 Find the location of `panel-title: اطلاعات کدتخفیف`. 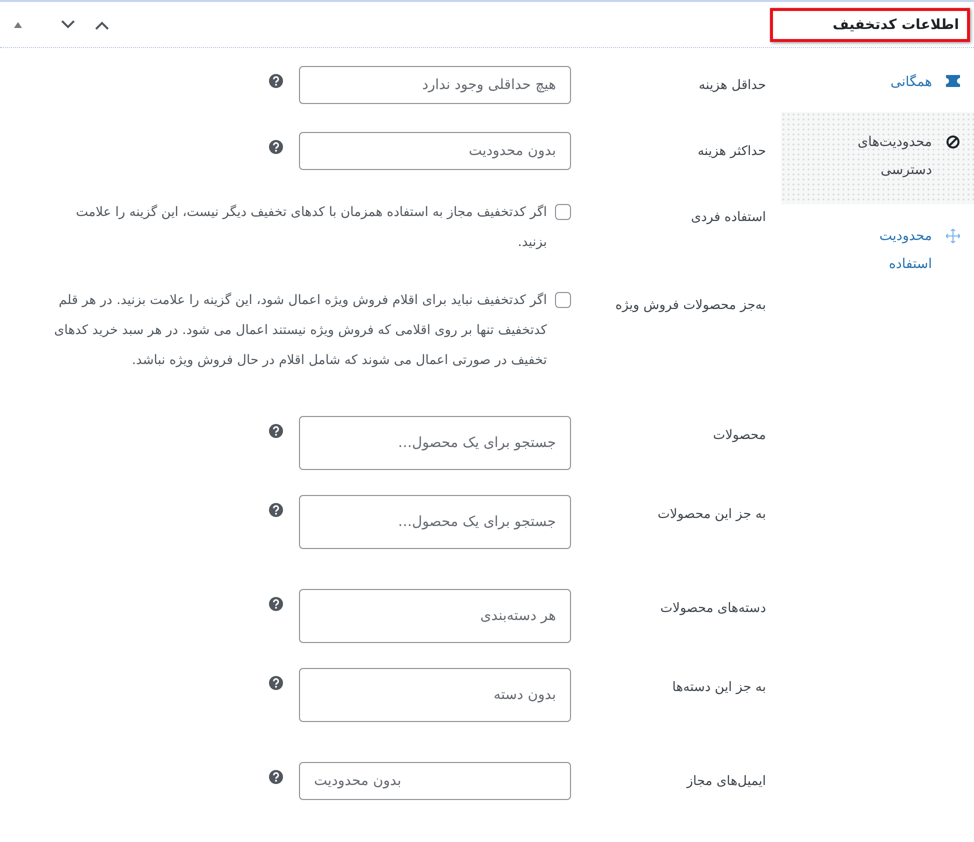

panel-title: اطلاعات کدتخفیف is located at coordinates (870, 25).